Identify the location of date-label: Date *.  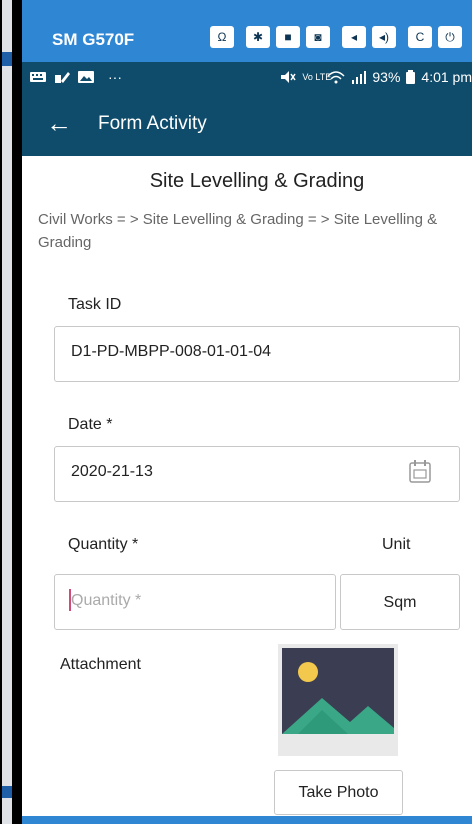
(90, 424).